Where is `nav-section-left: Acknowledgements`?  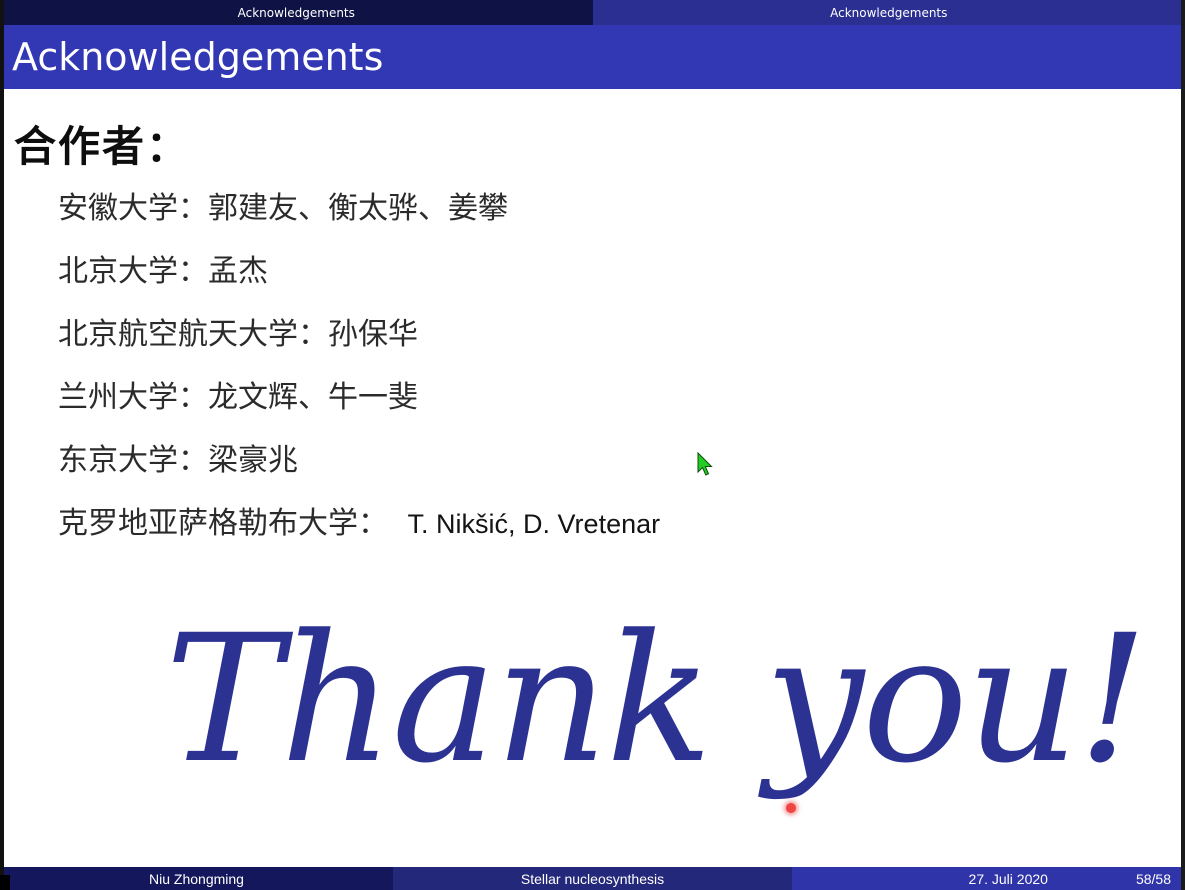 nav-section-left: Acknowledgements is located at coordinates (296, 12).